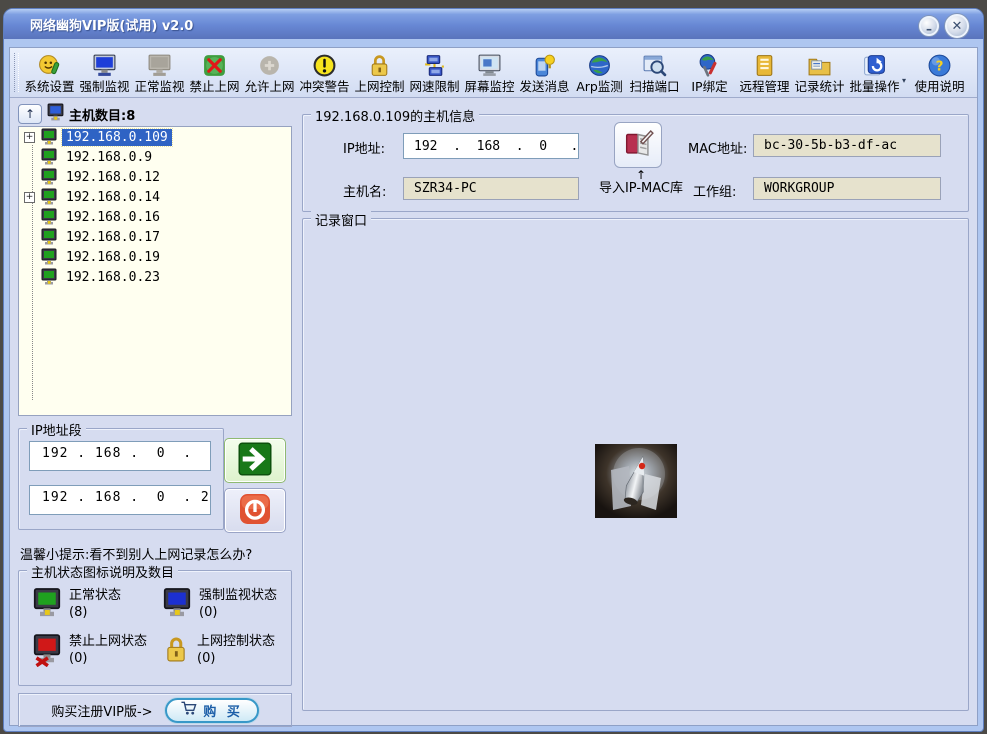 This screenshot has height=734, width=987. Describe the element at coordinates (493, 24) in the screenshot. I see `titlebar: 网络幽狗VIP版(试用) v2.0 – ✕` at that location.